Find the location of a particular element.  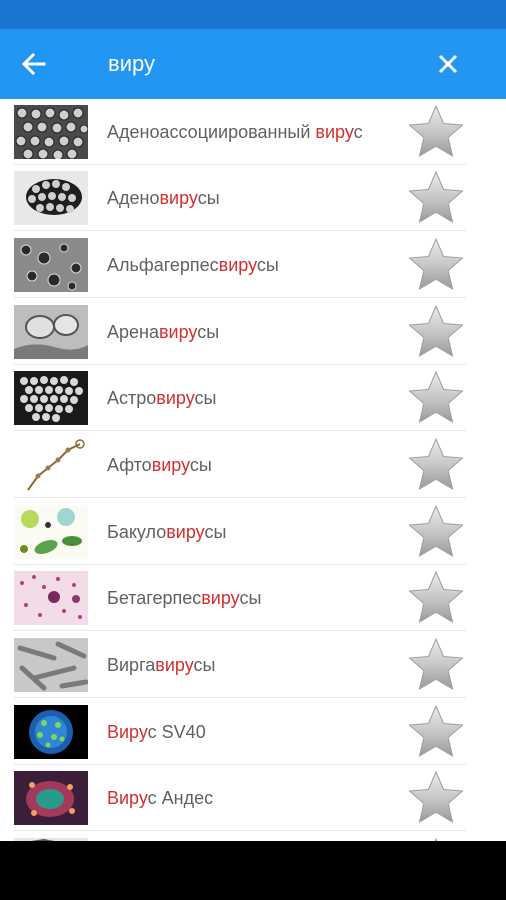

list-item: Астровирусы is located at coordinates (253, 398).